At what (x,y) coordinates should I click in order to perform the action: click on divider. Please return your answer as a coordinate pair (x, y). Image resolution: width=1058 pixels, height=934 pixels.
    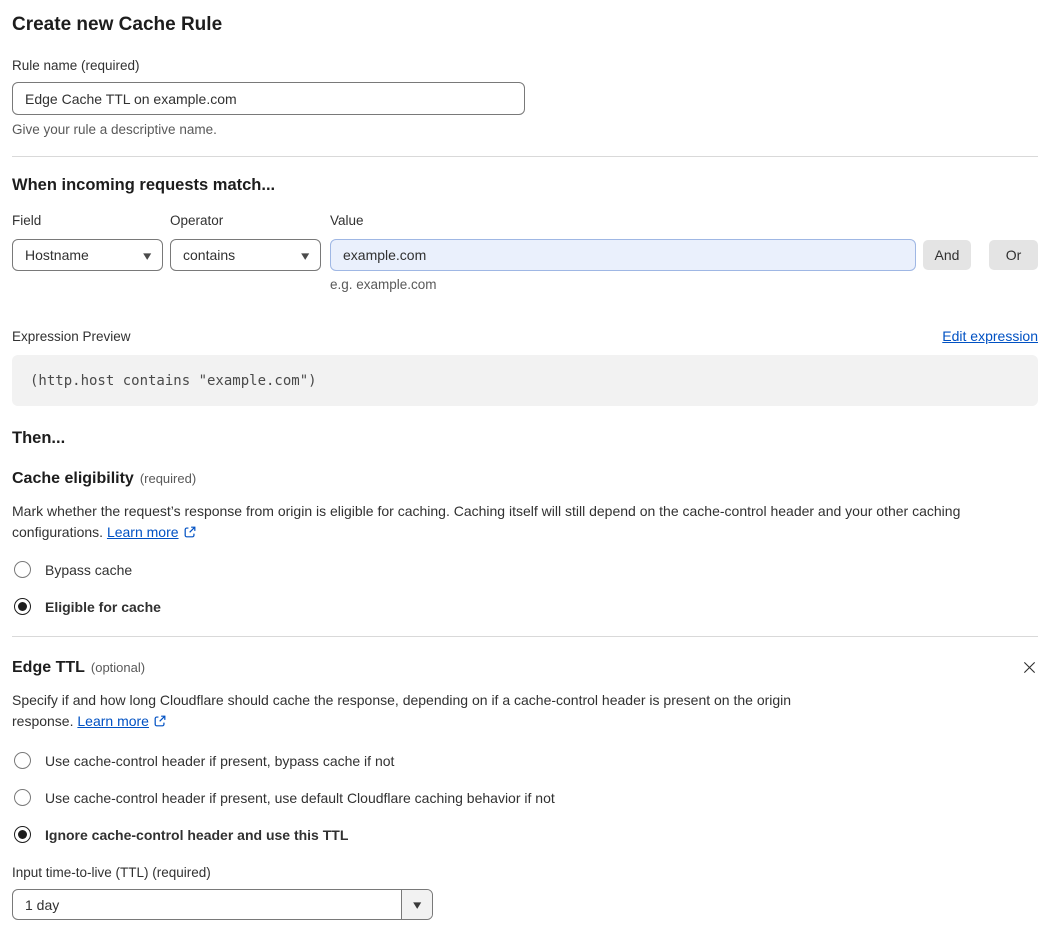
    Looking at the image, I should click on (525, 156).